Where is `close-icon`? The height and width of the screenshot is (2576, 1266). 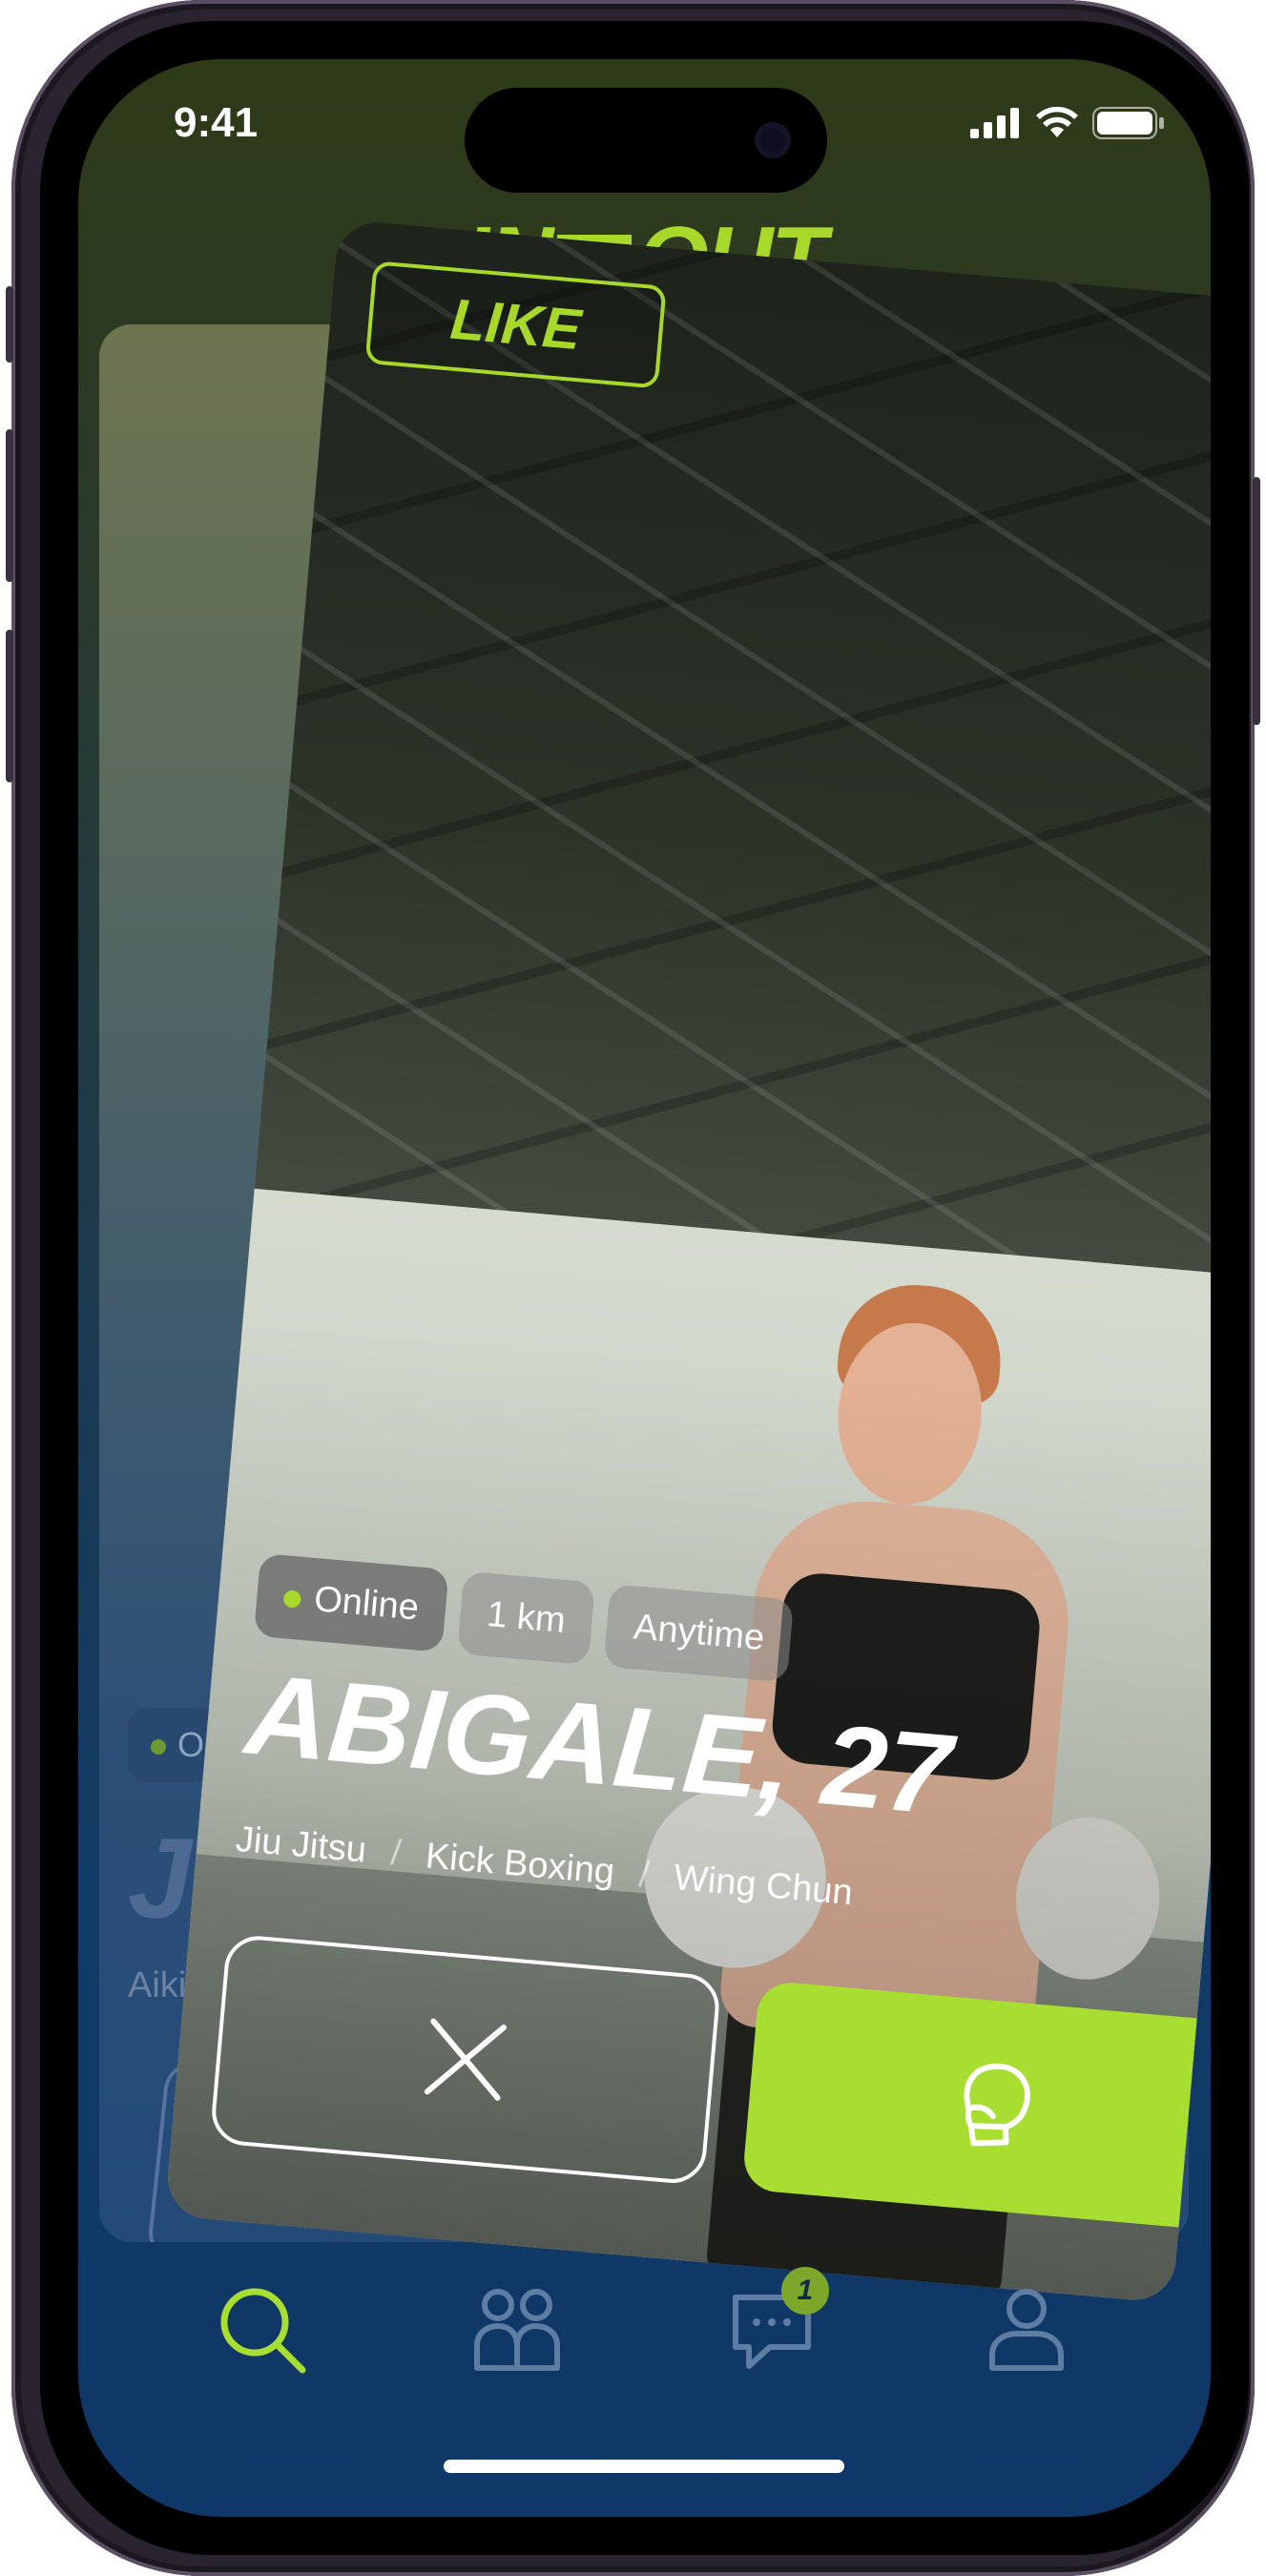 close-icon is located at coordinates (466, 2059).